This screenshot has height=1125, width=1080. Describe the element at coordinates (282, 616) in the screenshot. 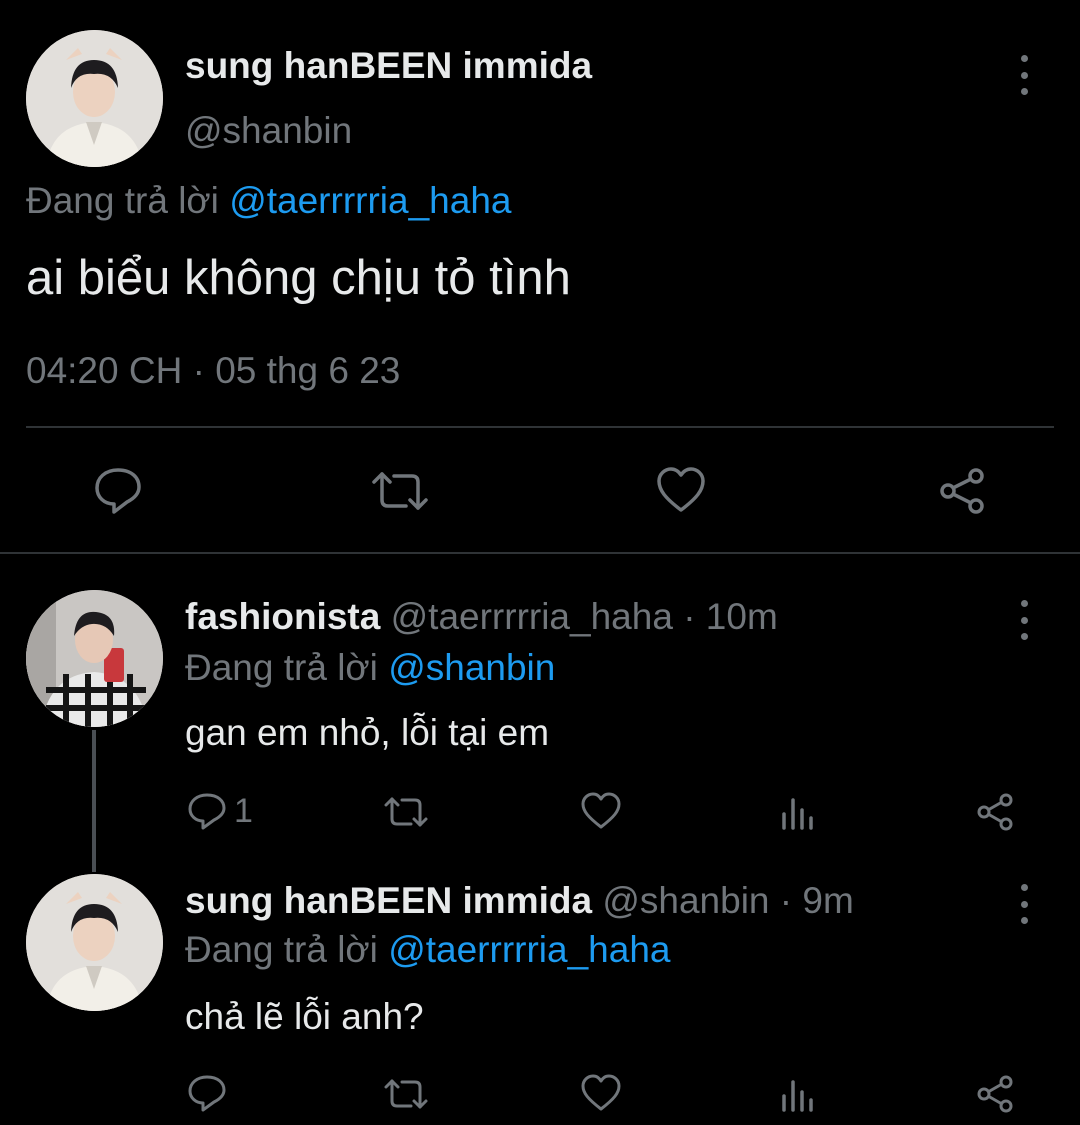

I see `display-name: fashionista` at that location.